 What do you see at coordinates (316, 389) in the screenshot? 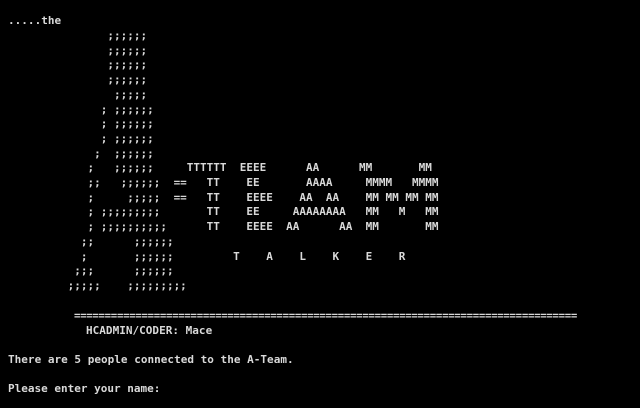
I see `name-input` at bounding box center [316, 389].